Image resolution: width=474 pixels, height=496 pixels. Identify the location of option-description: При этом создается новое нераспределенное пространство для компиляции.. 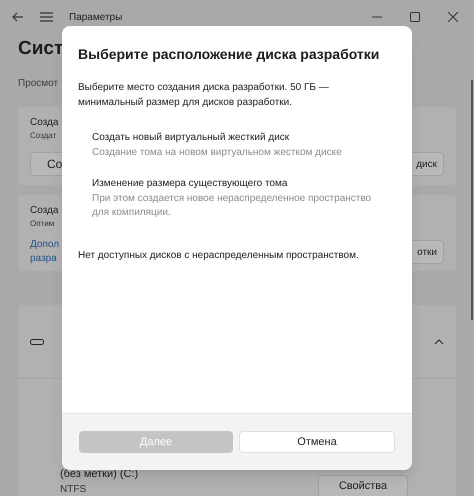
(232, 206).